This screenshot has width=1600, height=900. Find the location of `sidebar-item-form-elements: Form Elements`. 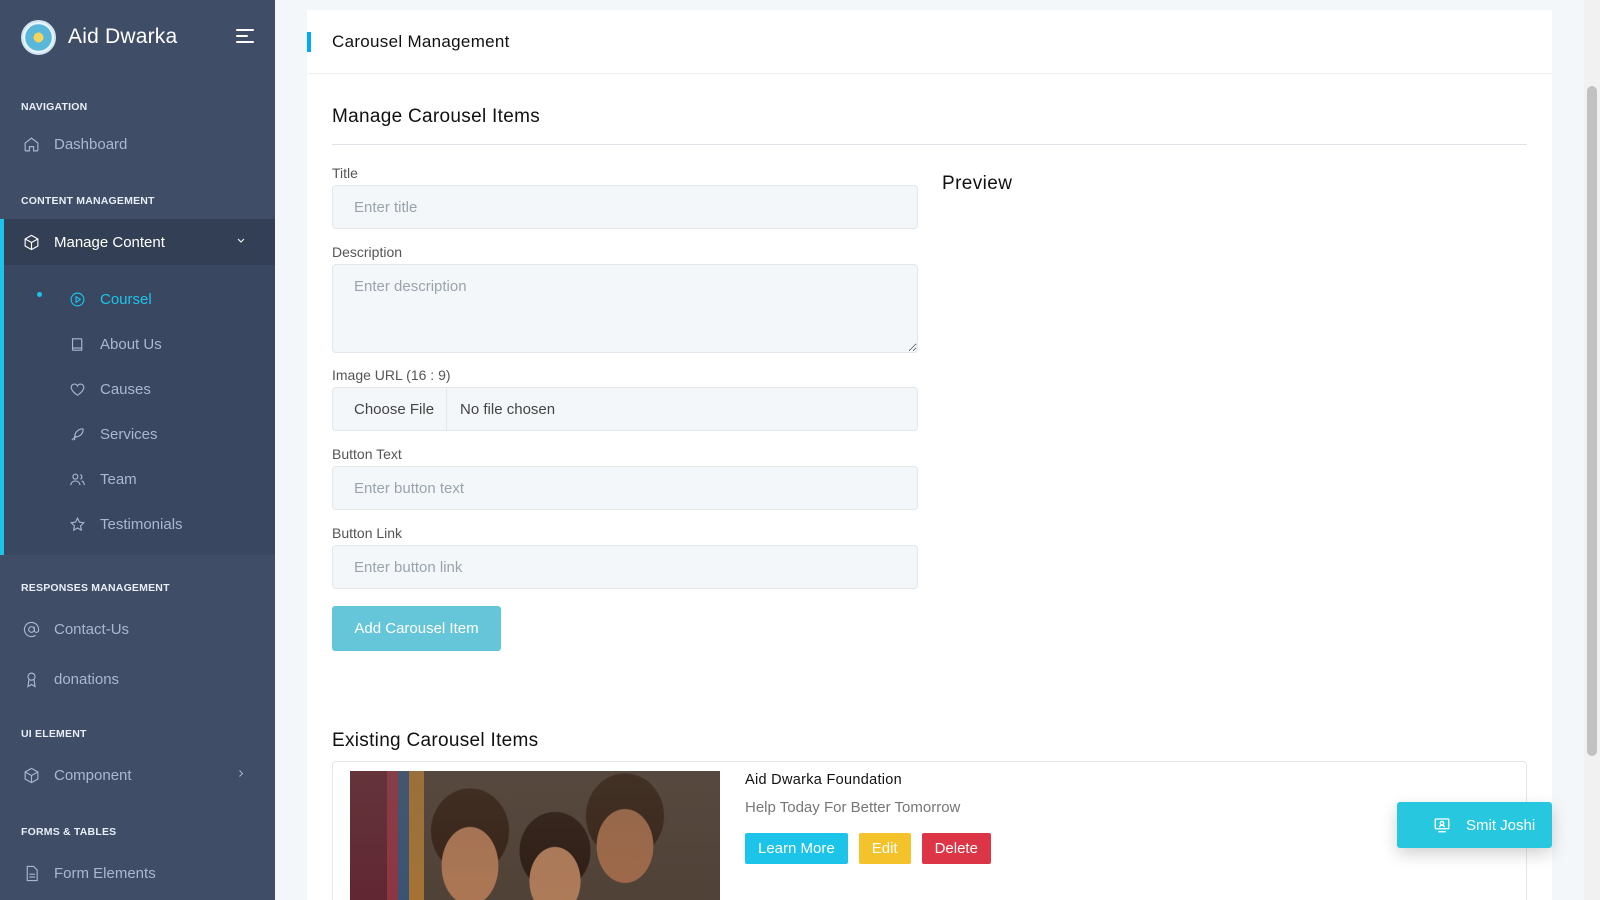

sidebar-item-form-elements: Form Elements is located at coordinates (137, 873).